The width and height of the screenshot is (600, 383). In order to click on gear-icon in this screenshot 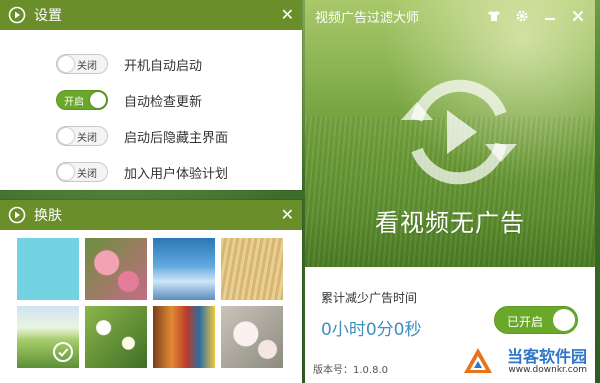, I will do `click(522, 16)`.